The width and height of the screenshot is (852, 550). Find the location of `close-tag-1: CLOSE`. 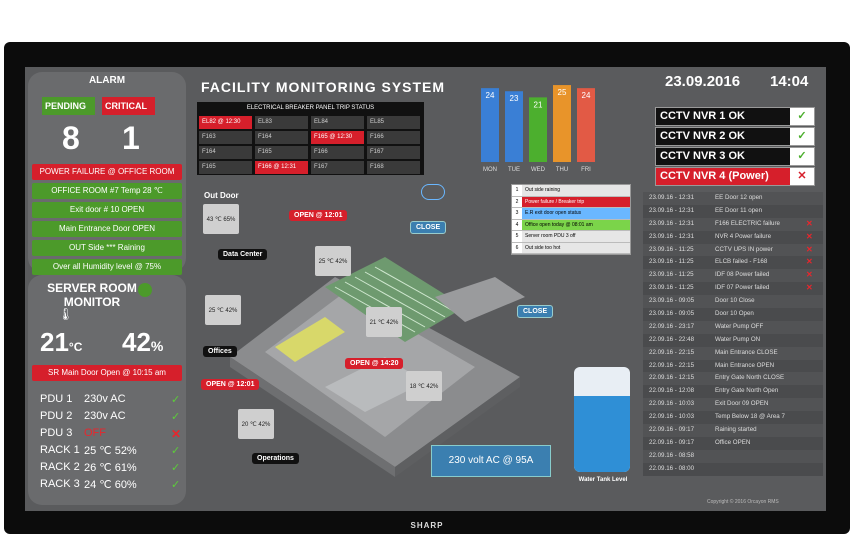

close-tag-1: CLOSE is located at coordinates (428, 227).